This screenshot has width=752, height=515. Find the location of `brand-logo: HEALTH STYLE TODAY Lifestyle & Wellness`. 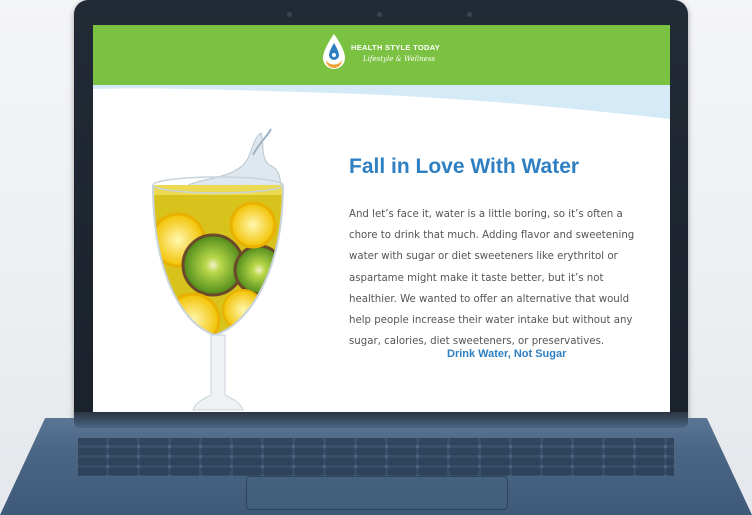

brand-logo: HEALTH STYLE TODAY Lifestyle & Wellness is located at coordinates (381, 54).